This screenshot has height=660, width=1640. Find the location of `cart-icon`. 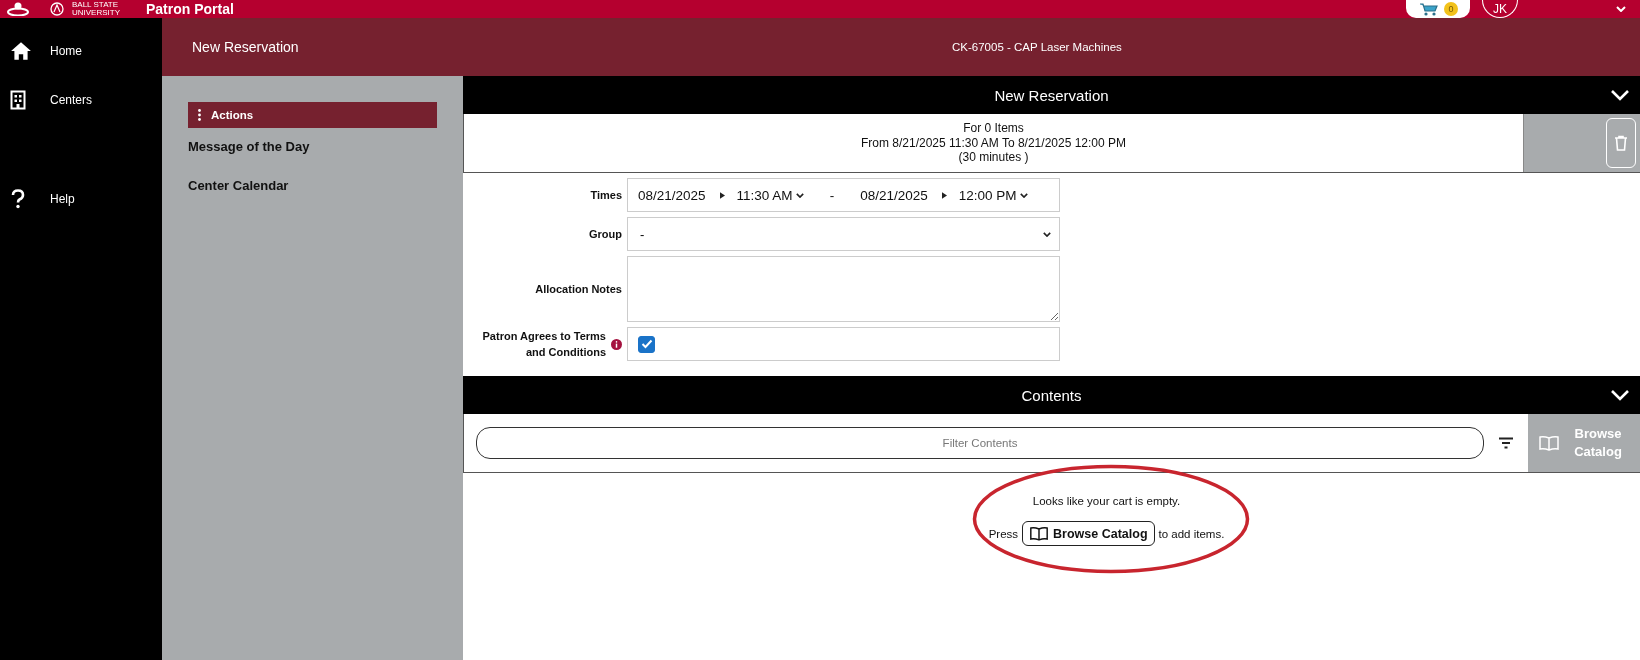

cart-icon is located at coordinates (1429, 9).